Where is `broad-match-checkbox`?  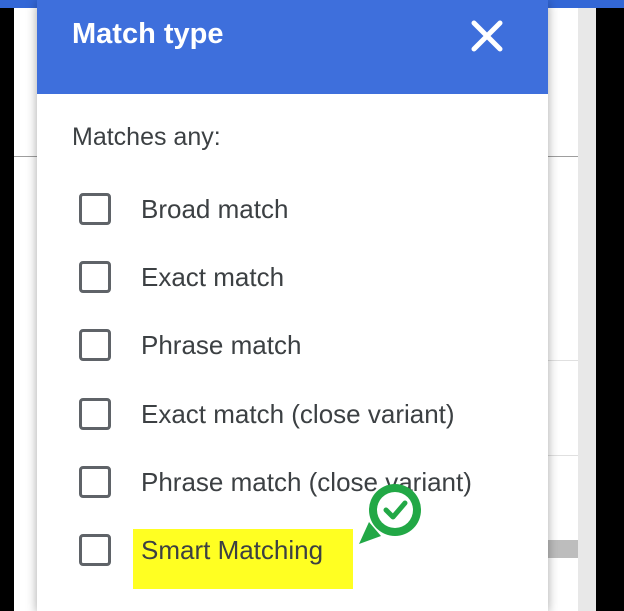 broad-match-checkbox is located at coordinates (95, 209).